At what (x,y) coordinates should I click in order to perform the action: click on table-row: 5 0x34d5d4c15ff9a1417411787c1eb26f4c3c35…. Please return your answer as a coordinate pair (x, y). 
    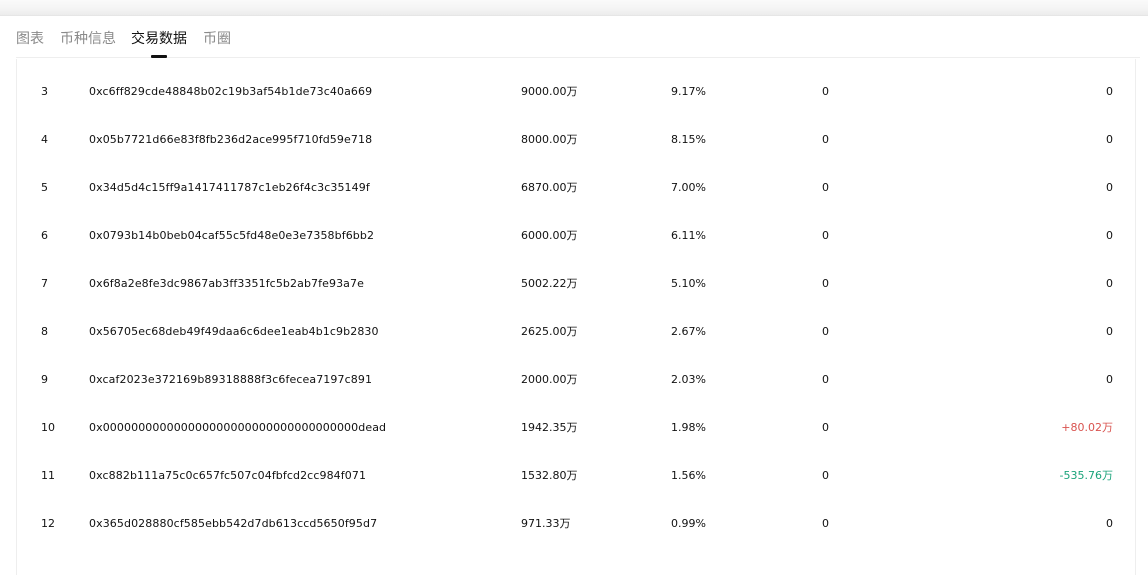
    Looking at the image, I should click on (576, 188).